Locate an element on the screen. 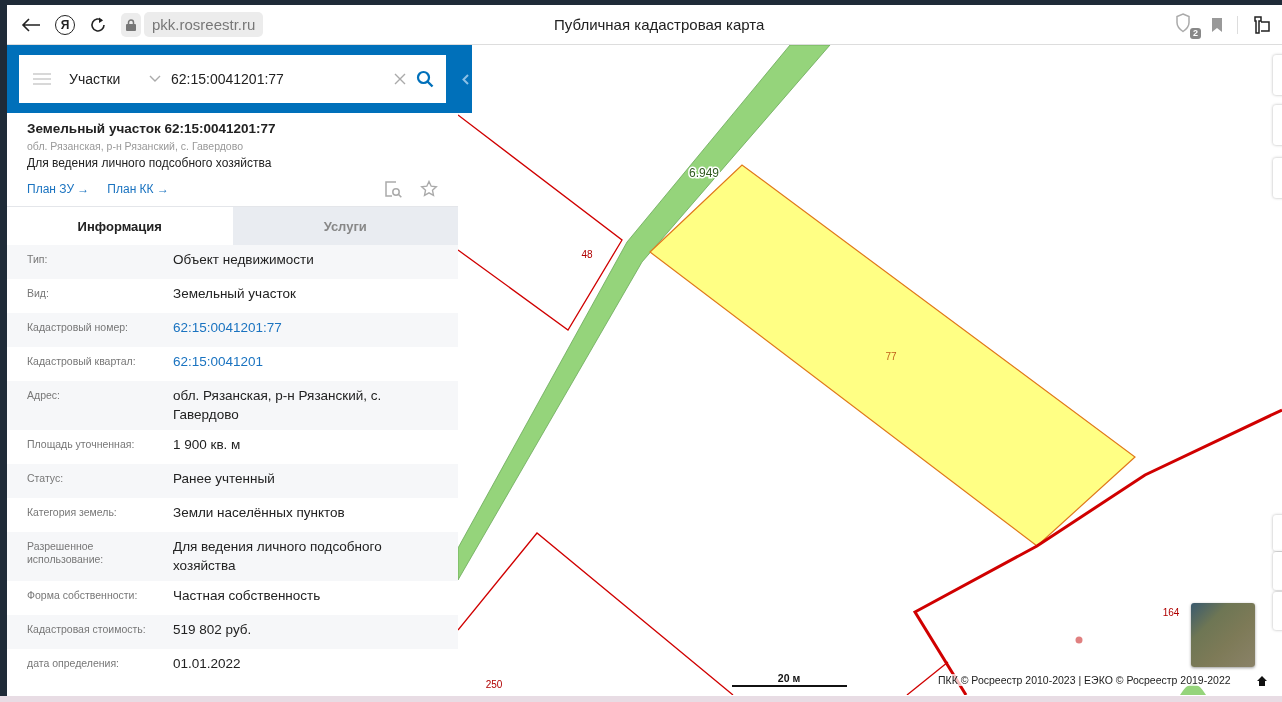 The height and width of the screenshot is (702, 1282). scale-label: 20 м is located at coordinates (789, 678).